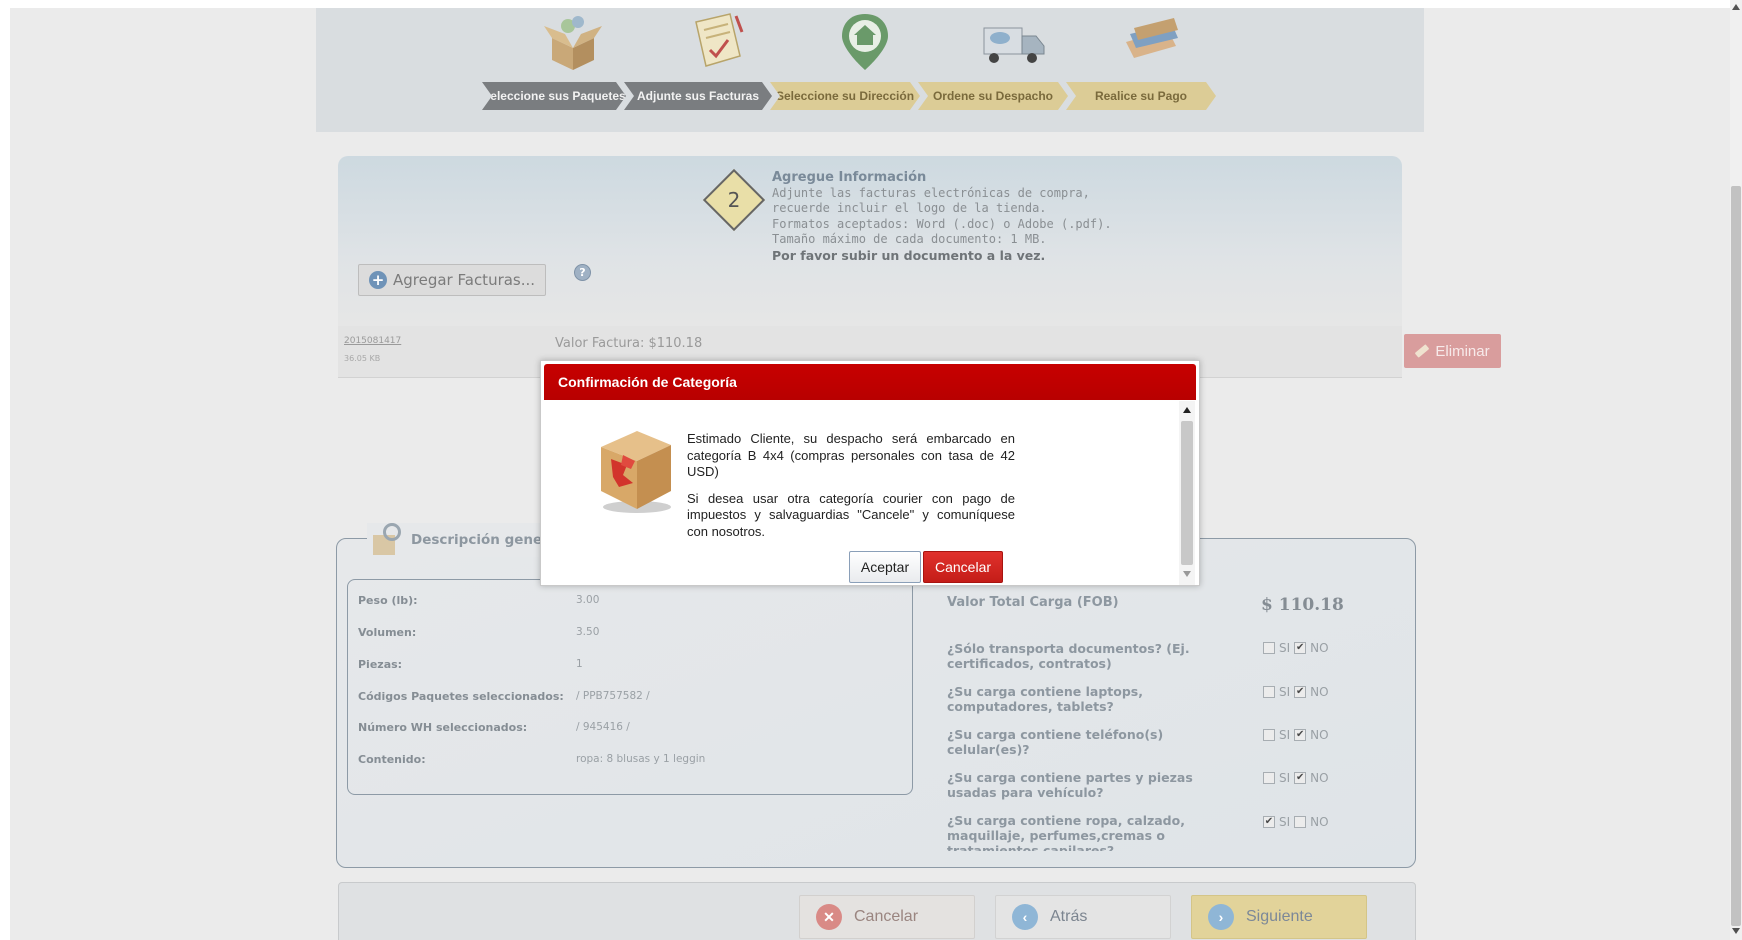 This screenshot has width=1742, height=940. What do you see at coordinates (629, 343) in the screenshot?
I see `invoice-value: Valor Factura: $110.18` at bounding box center [629, 343].